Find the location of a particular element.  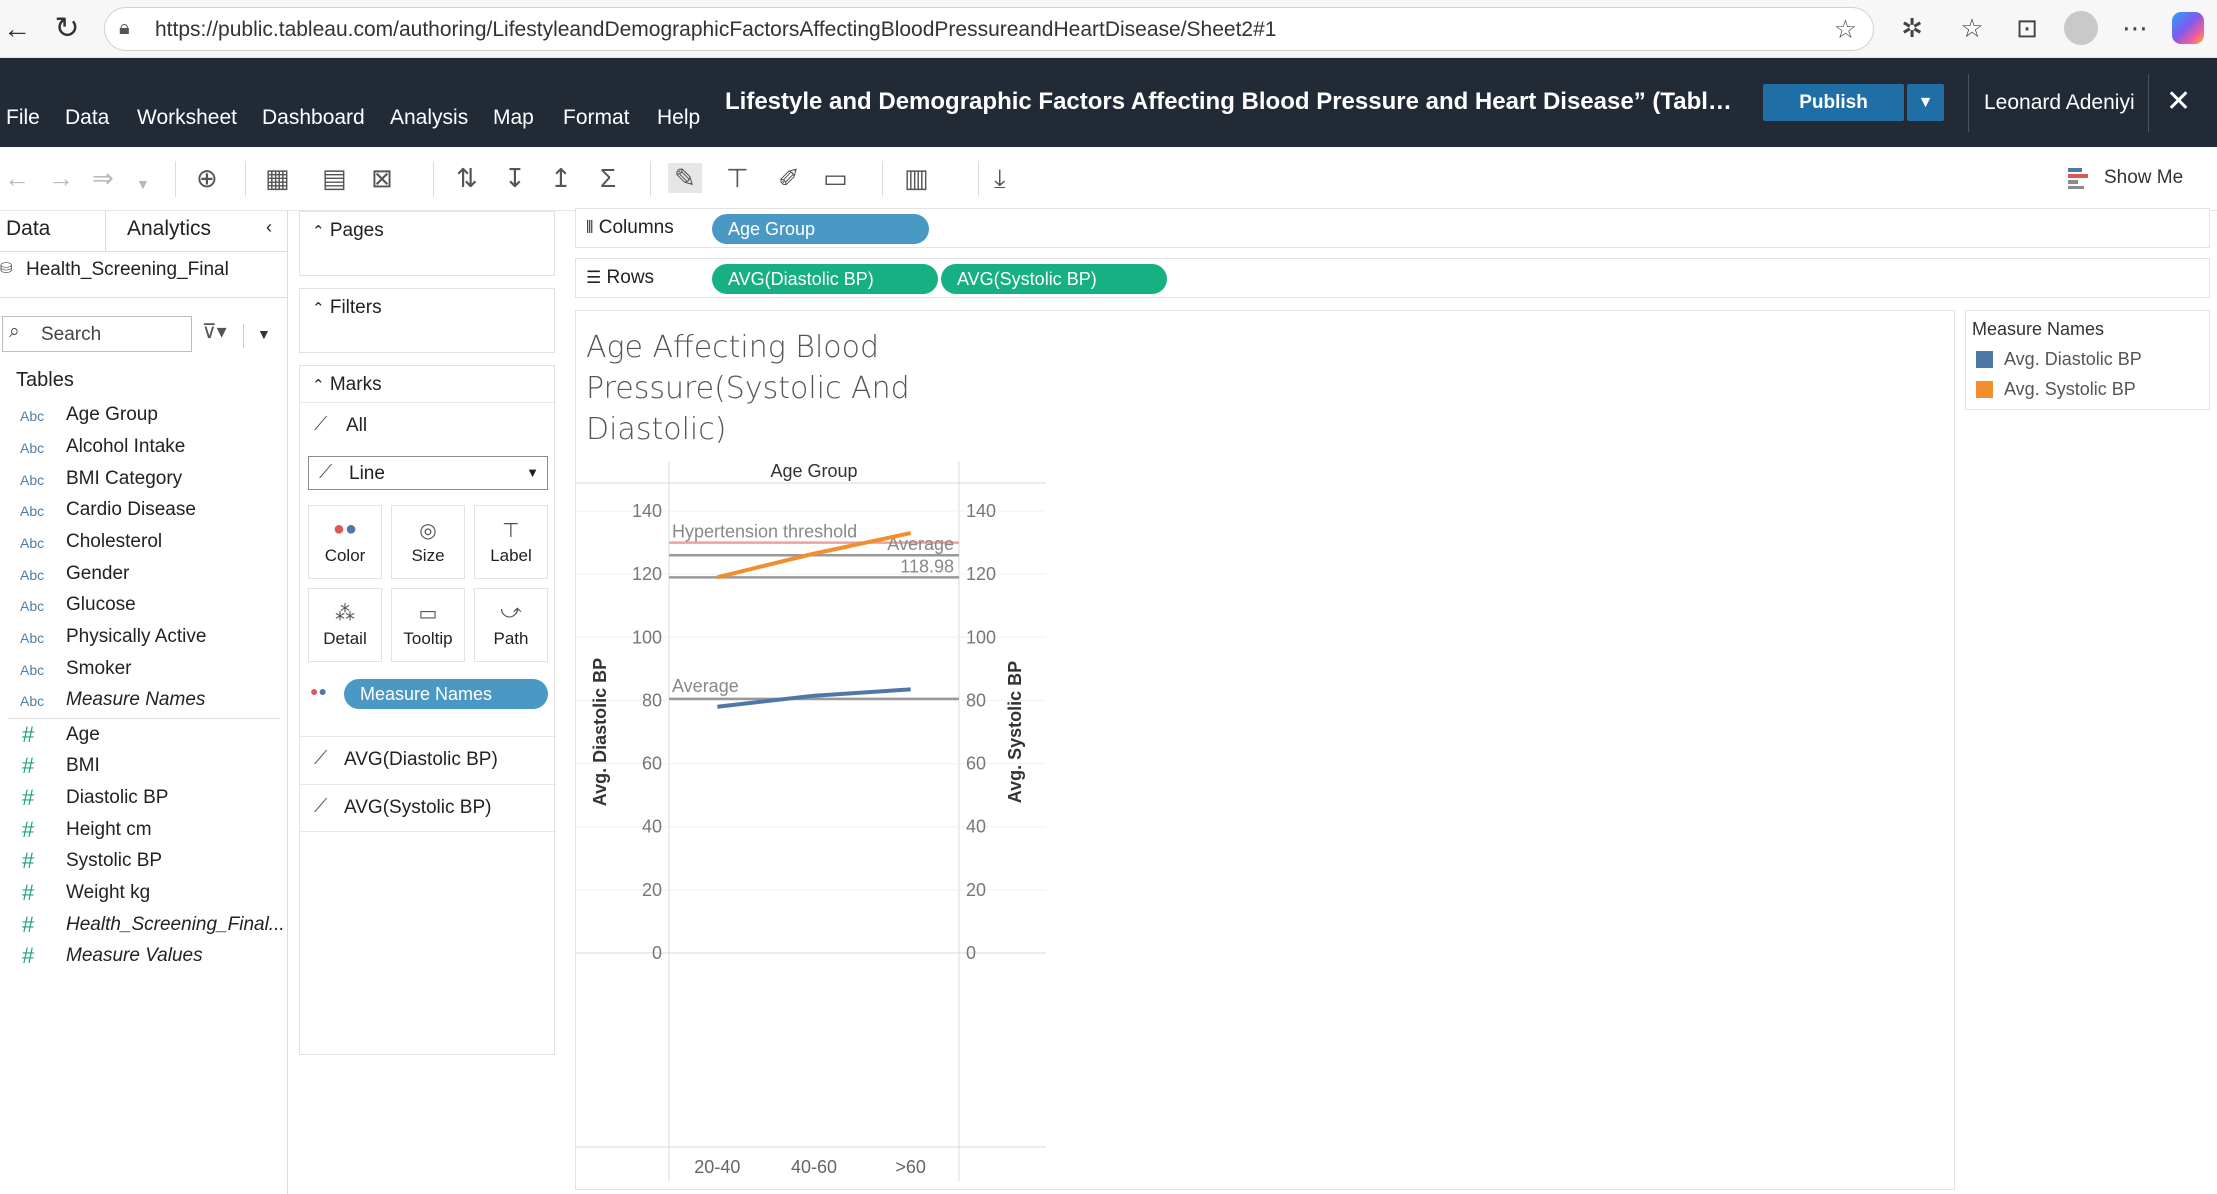

profile-avatar is located at coordinates (2081, 28).